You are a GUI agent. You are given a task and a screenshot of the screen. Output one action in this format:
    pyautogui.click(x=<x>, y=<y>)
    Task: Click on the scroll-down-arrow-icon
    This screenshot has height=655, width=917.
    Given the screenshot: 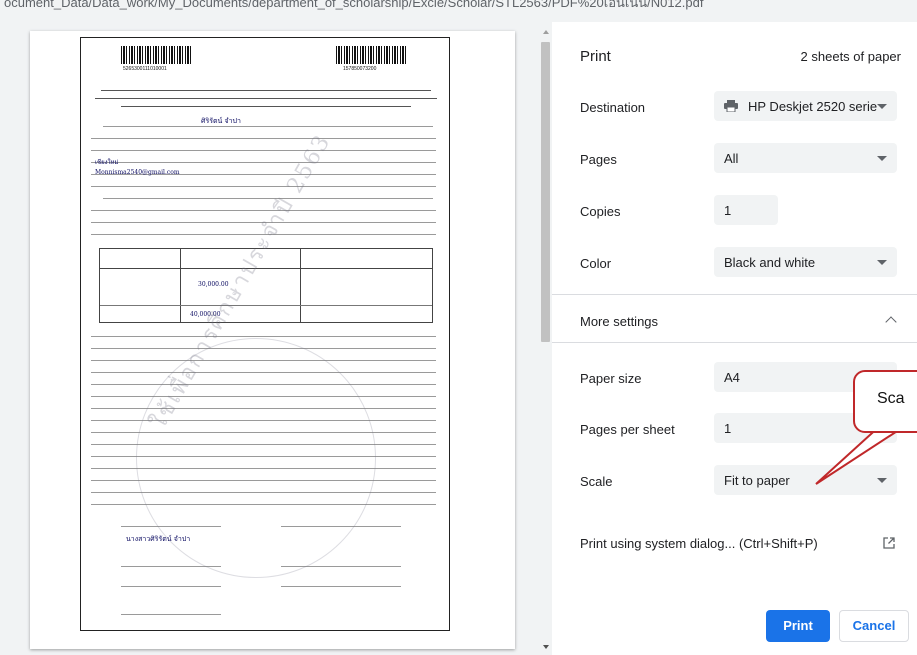 What is the action you would take?
    pyautogui.click(x=546, y=647)
    